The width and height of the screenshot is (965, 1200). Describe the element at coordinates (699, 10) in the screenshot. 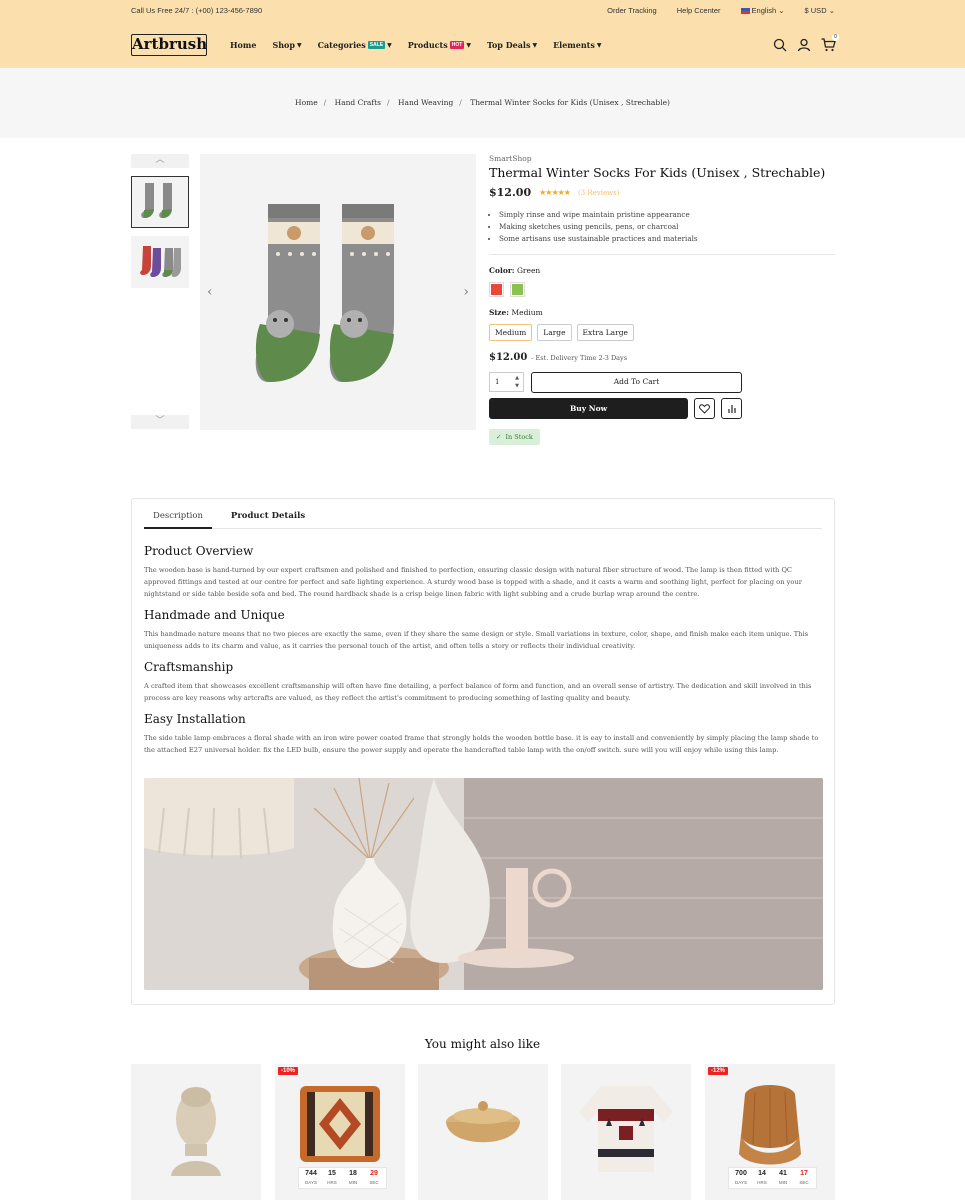

I see `help-center-link: Help Ccenter` at that location.